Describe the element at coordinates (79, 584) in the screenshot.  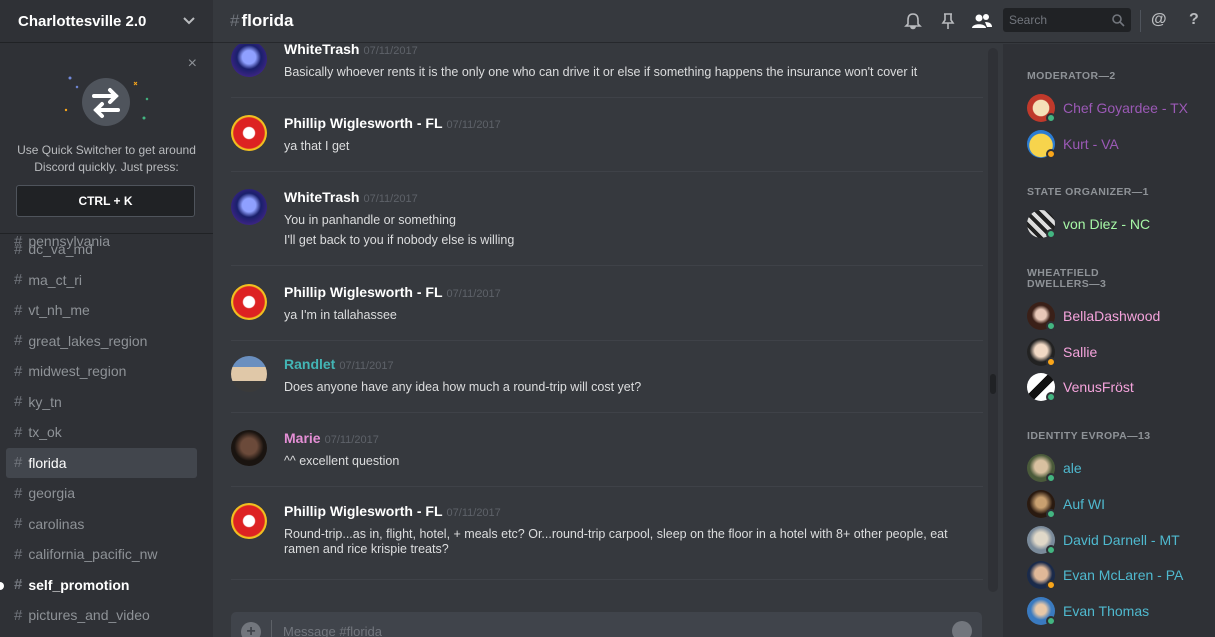
I see `channel-label: self_promotion` at that location.